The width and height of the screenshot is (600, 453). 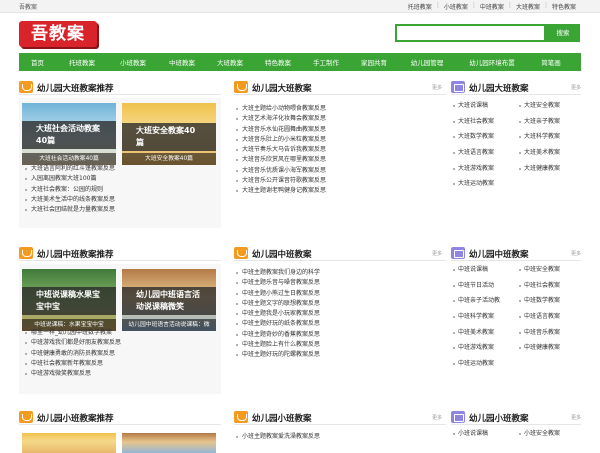 What do you see at coordinates (551, 122) in the screenshot?
I see `category-link: 大班亲子教案` at bounding box center [551, 122].